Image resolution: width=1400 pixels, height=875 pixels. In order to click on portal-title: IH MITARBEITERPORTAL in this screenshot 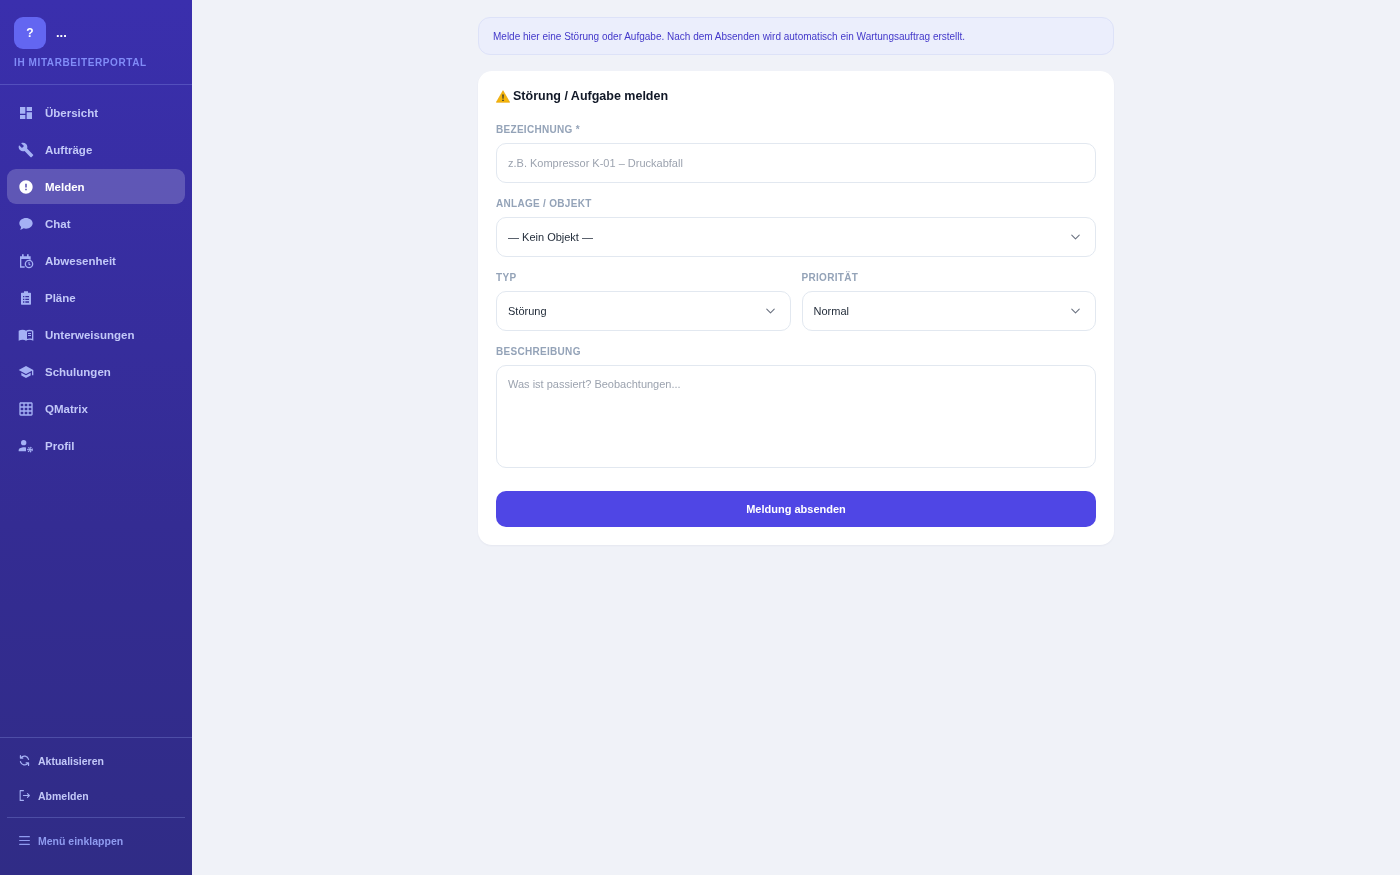, I will do `click(81, 63)`.